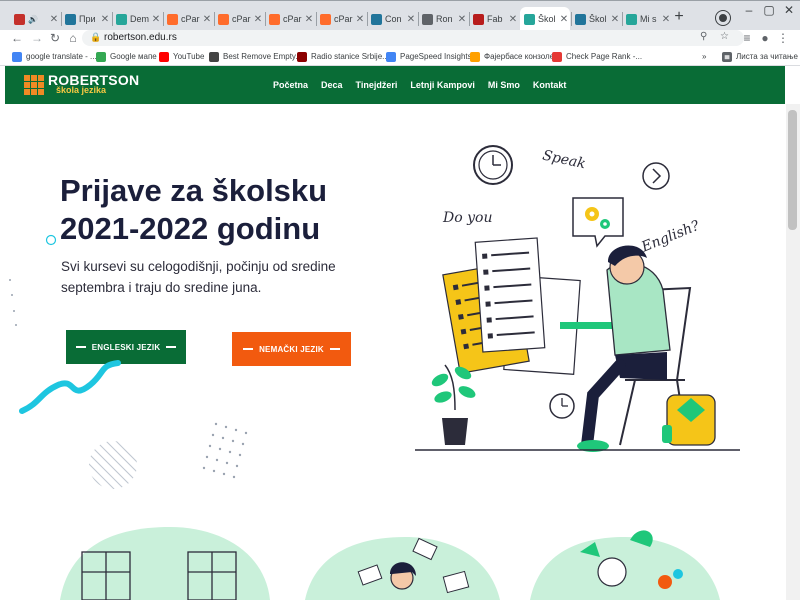 The image size is (800, 600). What do you see at coordinates (332, 85) in the screenshot?
I see `nav-deca: Deca` at bounding box center [332, 85].